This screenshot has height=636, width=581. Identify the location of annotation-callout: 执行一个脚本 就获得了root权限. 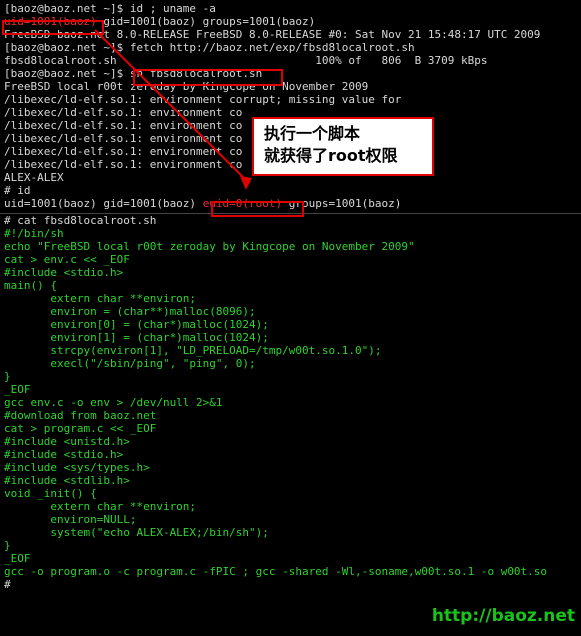
(343, 146).